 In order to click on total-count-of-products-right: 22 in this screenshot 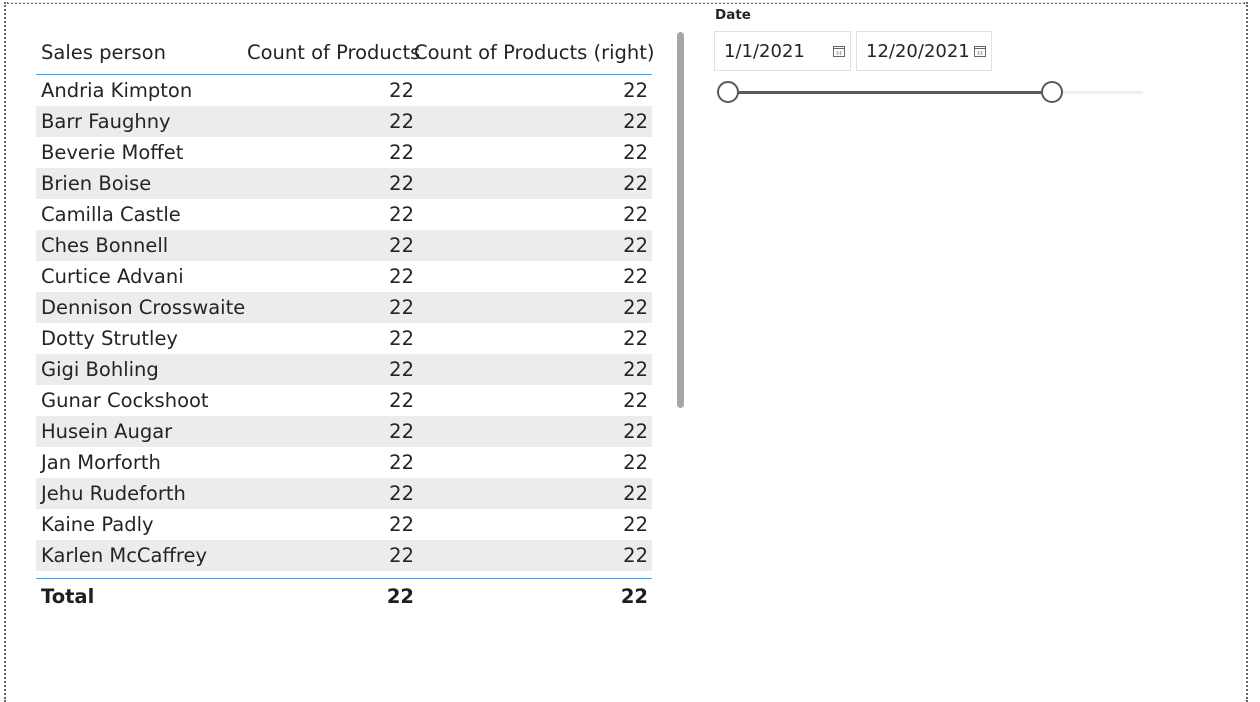, I will do `click(634, 596)`.